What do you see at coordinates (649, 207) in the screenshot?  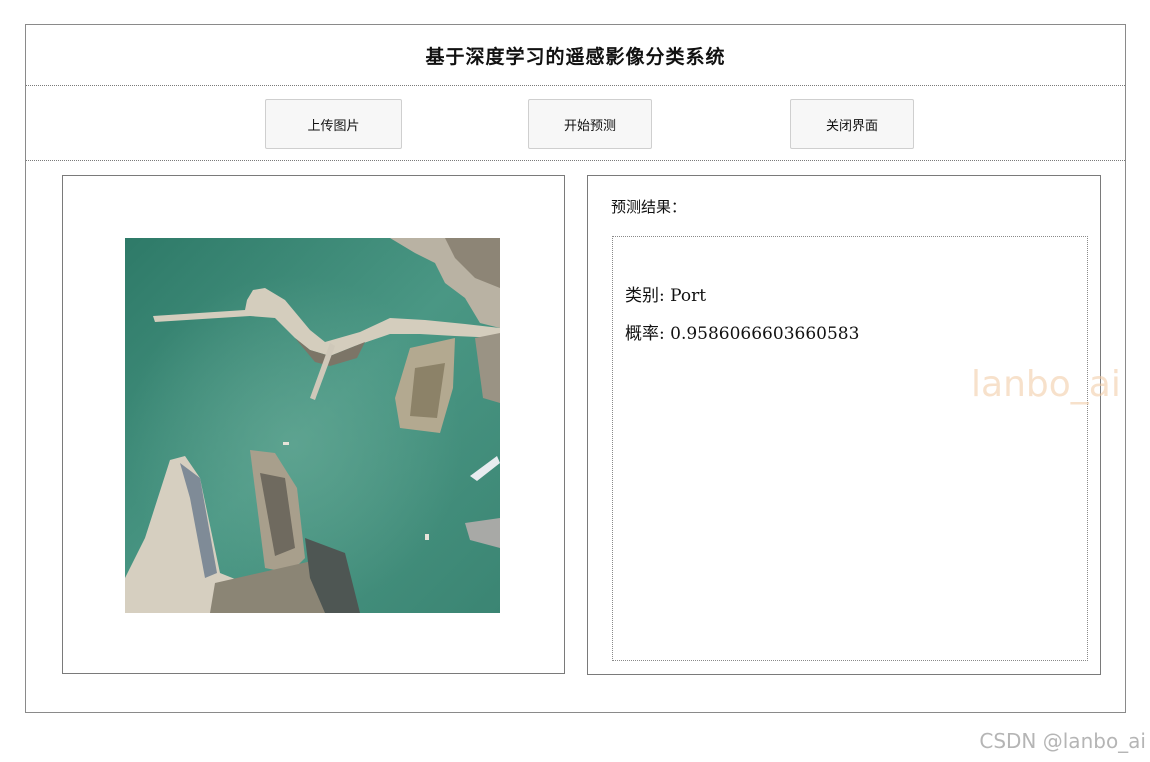 I see `result-heading: 预测结果：` at bounding box center [649, 207].